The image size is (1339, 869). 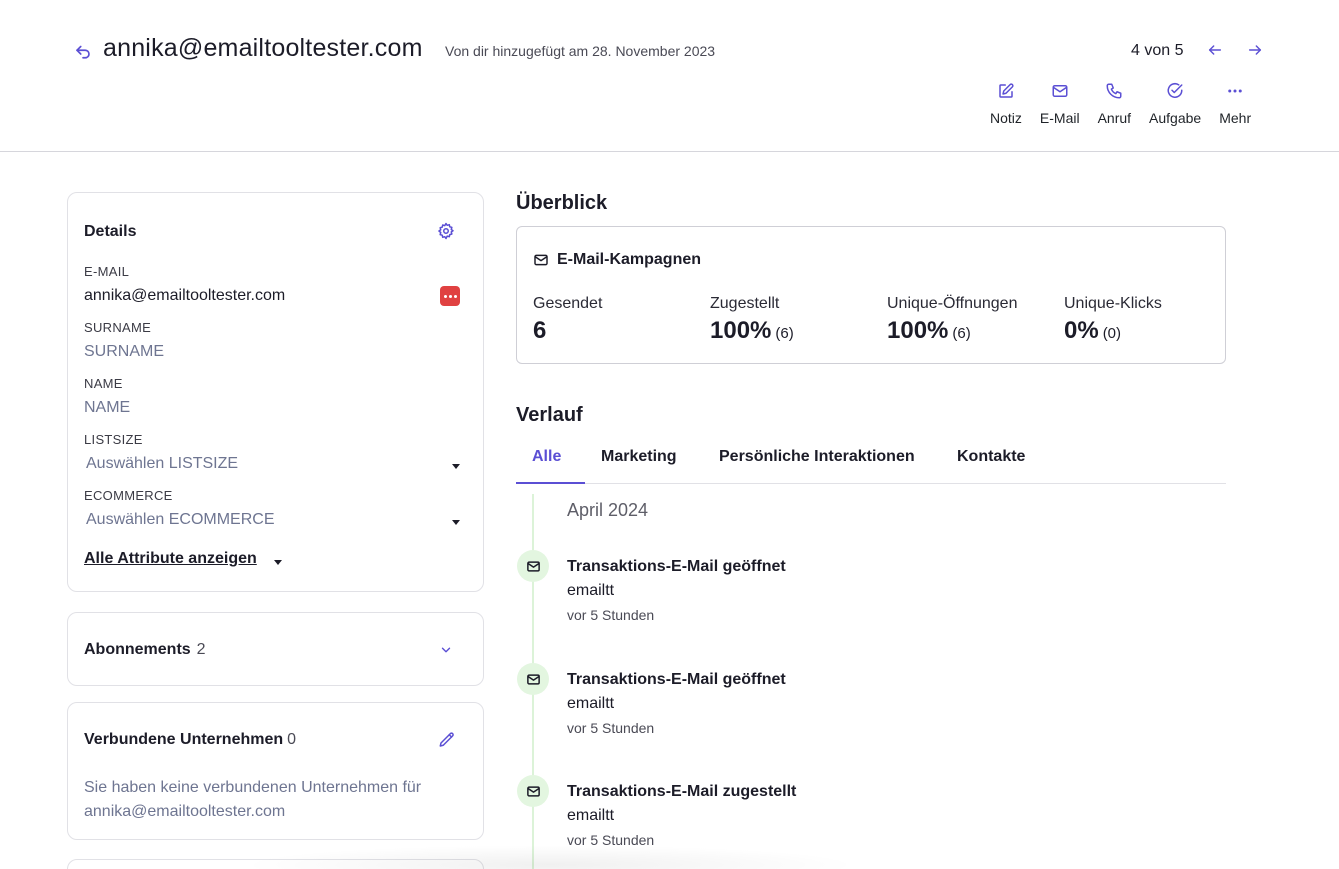 I want to click on overview-title: Überblick, so click(x=562, y=203).